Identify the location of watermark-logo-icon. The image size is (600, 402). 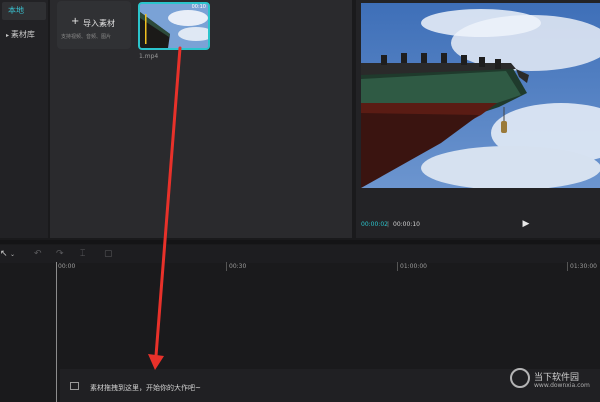
(520, 378).